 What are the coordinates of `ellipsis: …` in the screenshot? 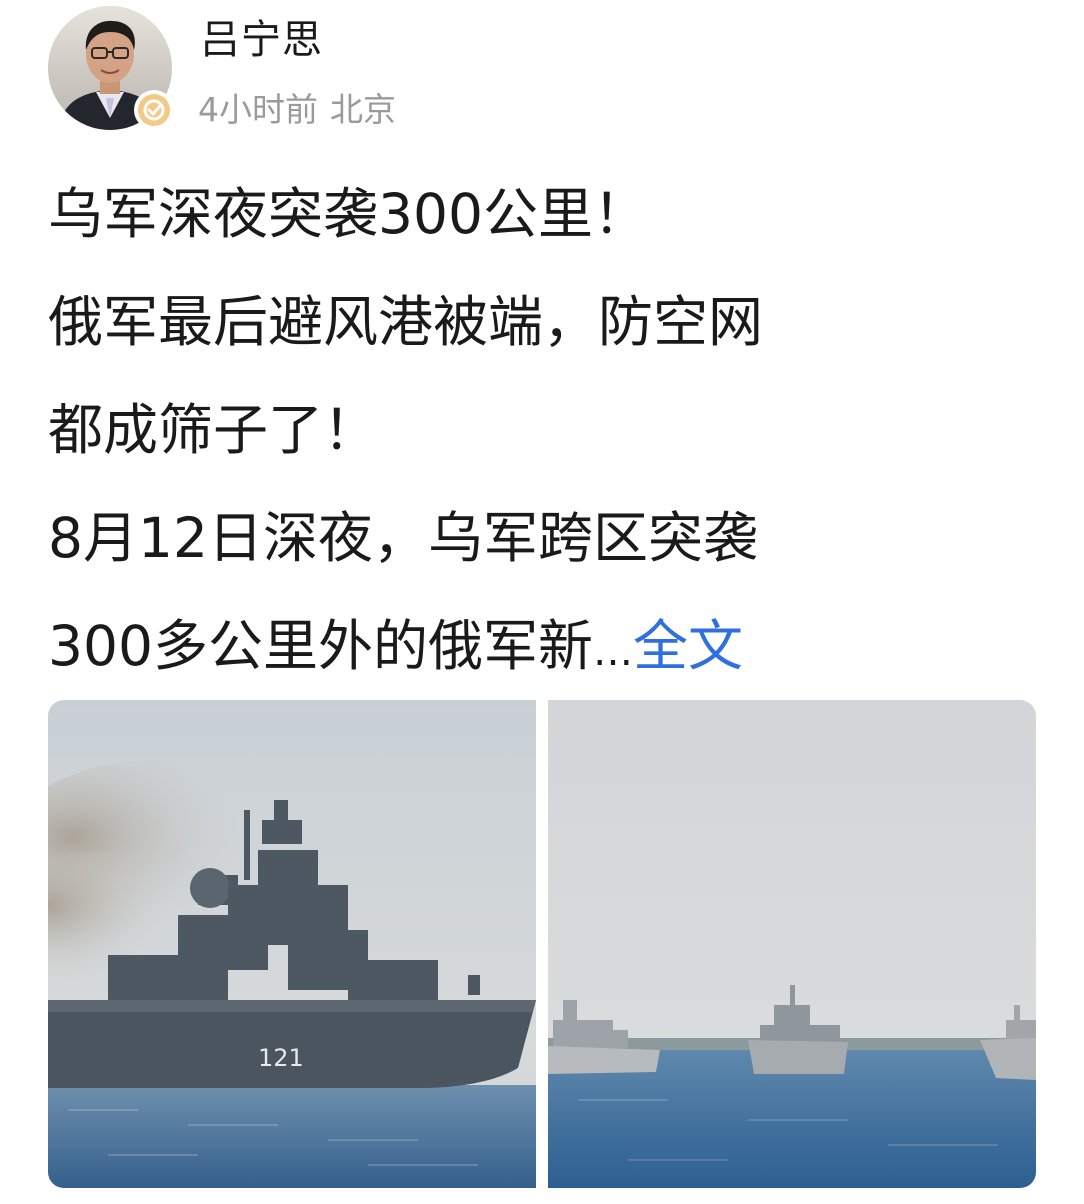 It's located at (612, 652).